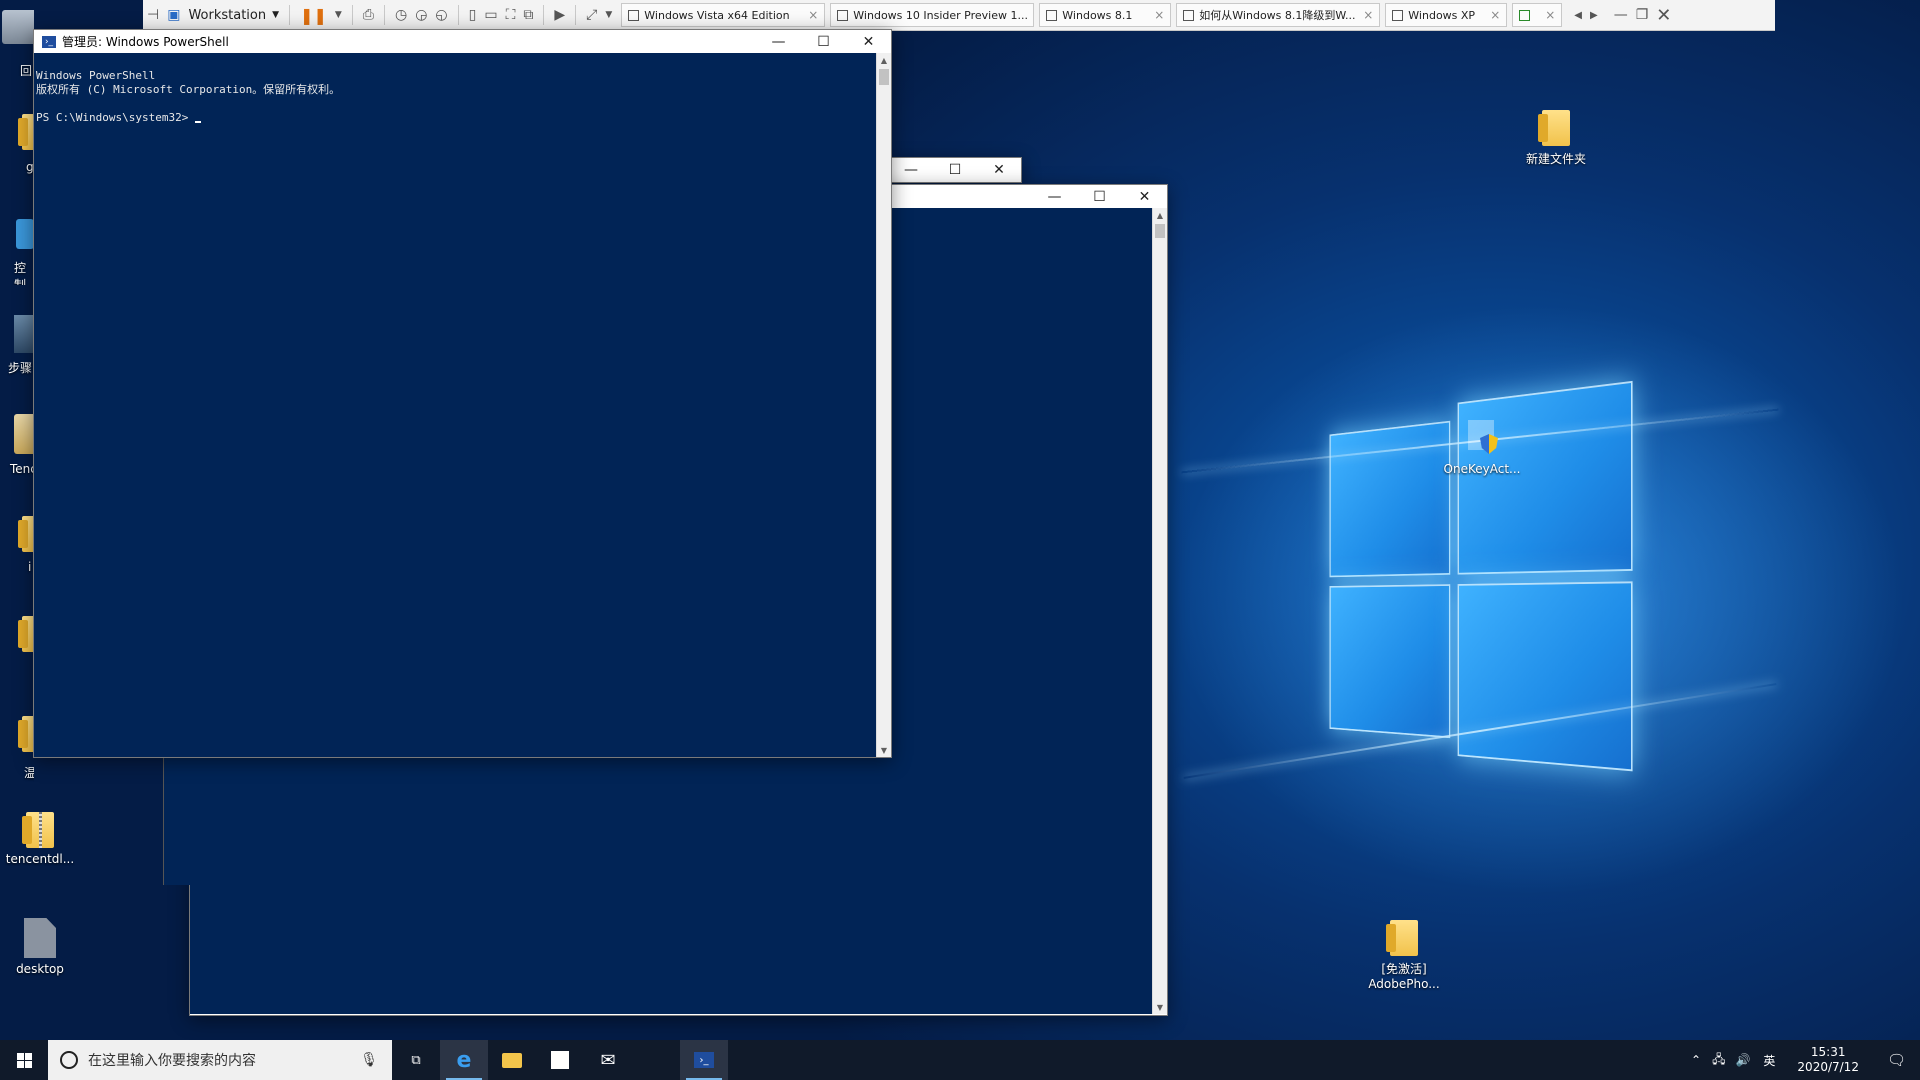  I want to click on pause-button: ❚❚, so click(313, 15).